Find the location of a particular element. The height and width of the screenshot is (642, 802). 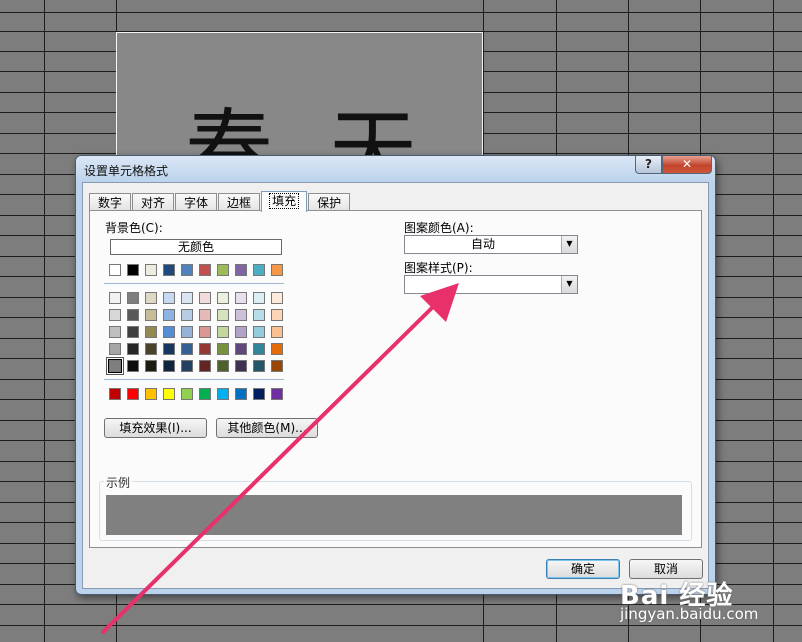

tab-border: 边框 is located at coordinates (239, 202).